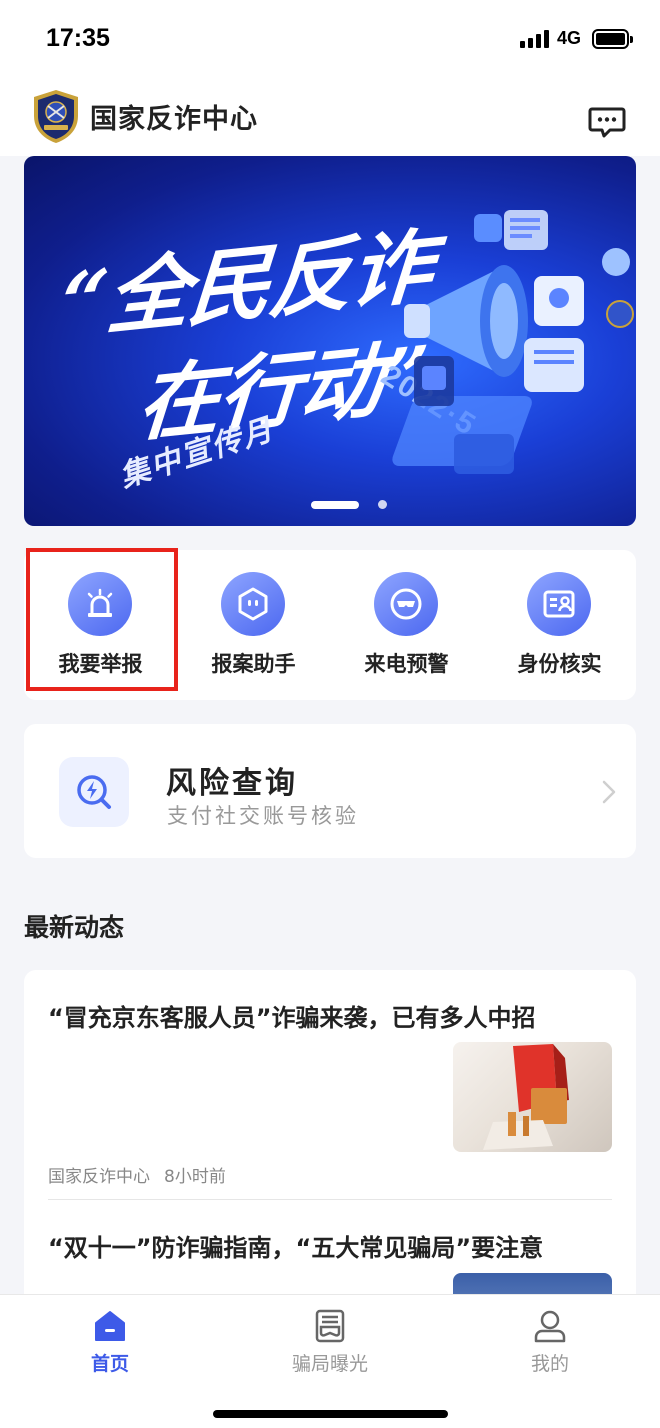 The image size is (660, 1428). I want to click on mask-icon, so click(406, 604).